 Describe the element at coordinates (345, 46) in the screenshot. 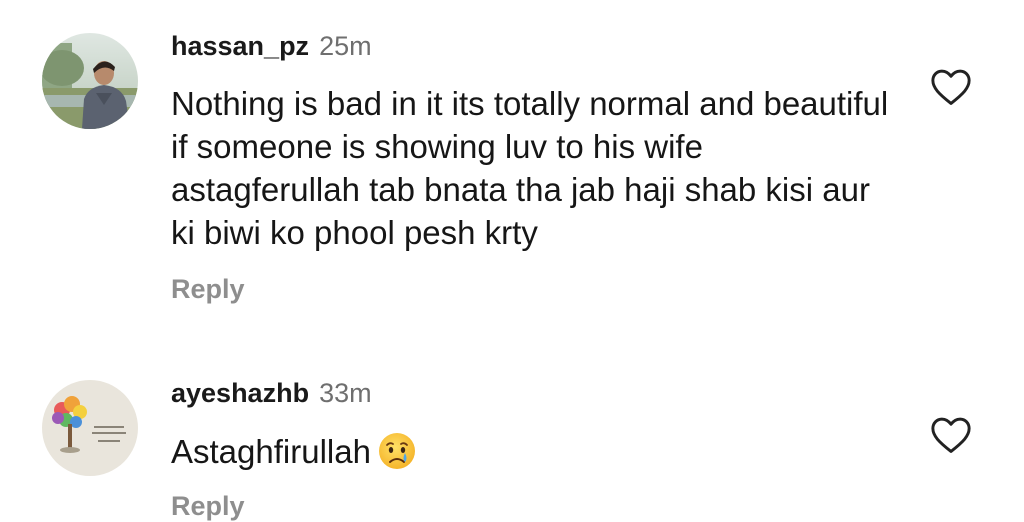

I see `comment-timestamp: 25m` at that location.